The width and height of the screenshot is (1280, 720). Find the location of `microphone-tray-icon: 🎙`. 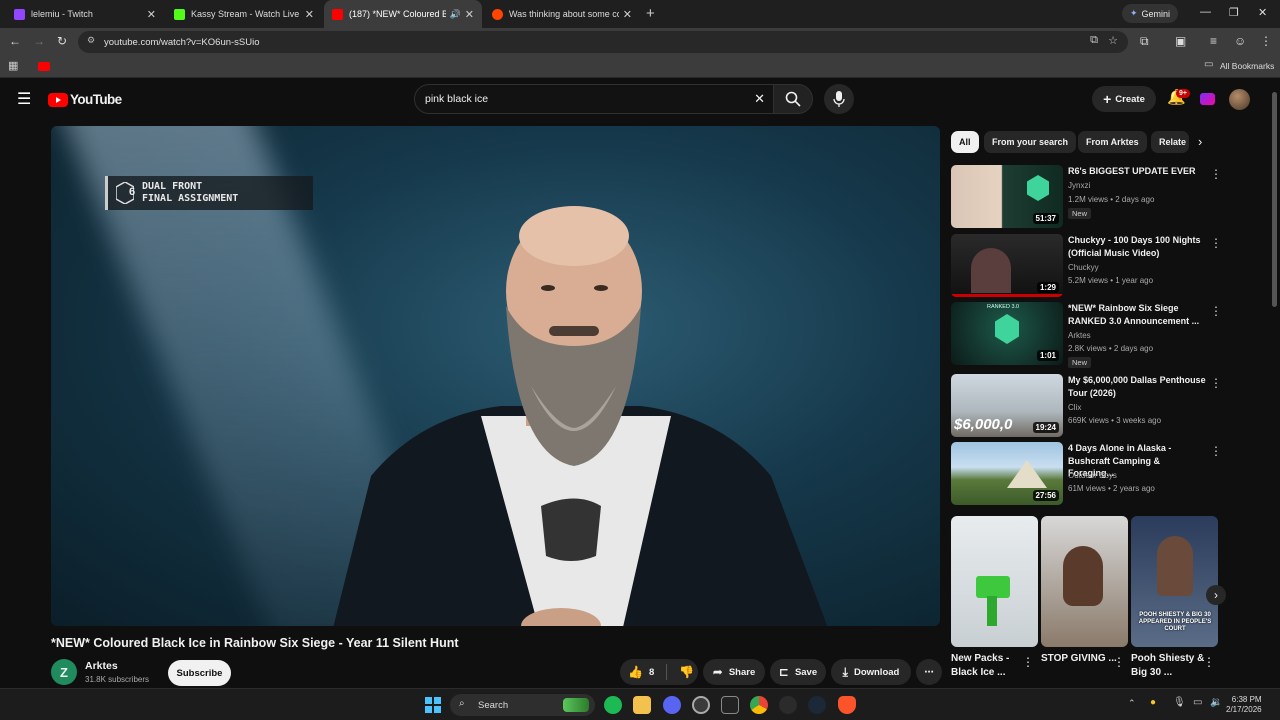

microphone-tray-icon: 🎙 is located at coordinates (1179, 702).